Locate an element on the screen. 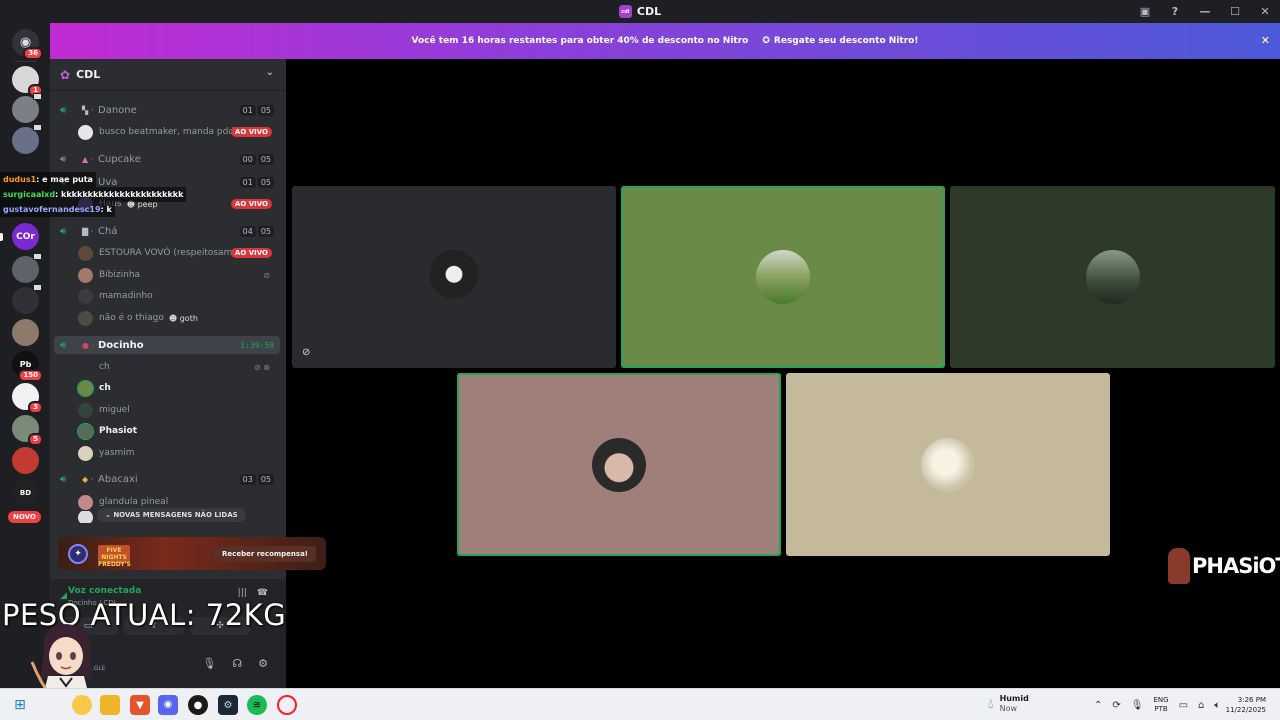 This screenshot has width=1280, height=720. banner-close-icon: ✕ is located at coordinates (1265, 40).